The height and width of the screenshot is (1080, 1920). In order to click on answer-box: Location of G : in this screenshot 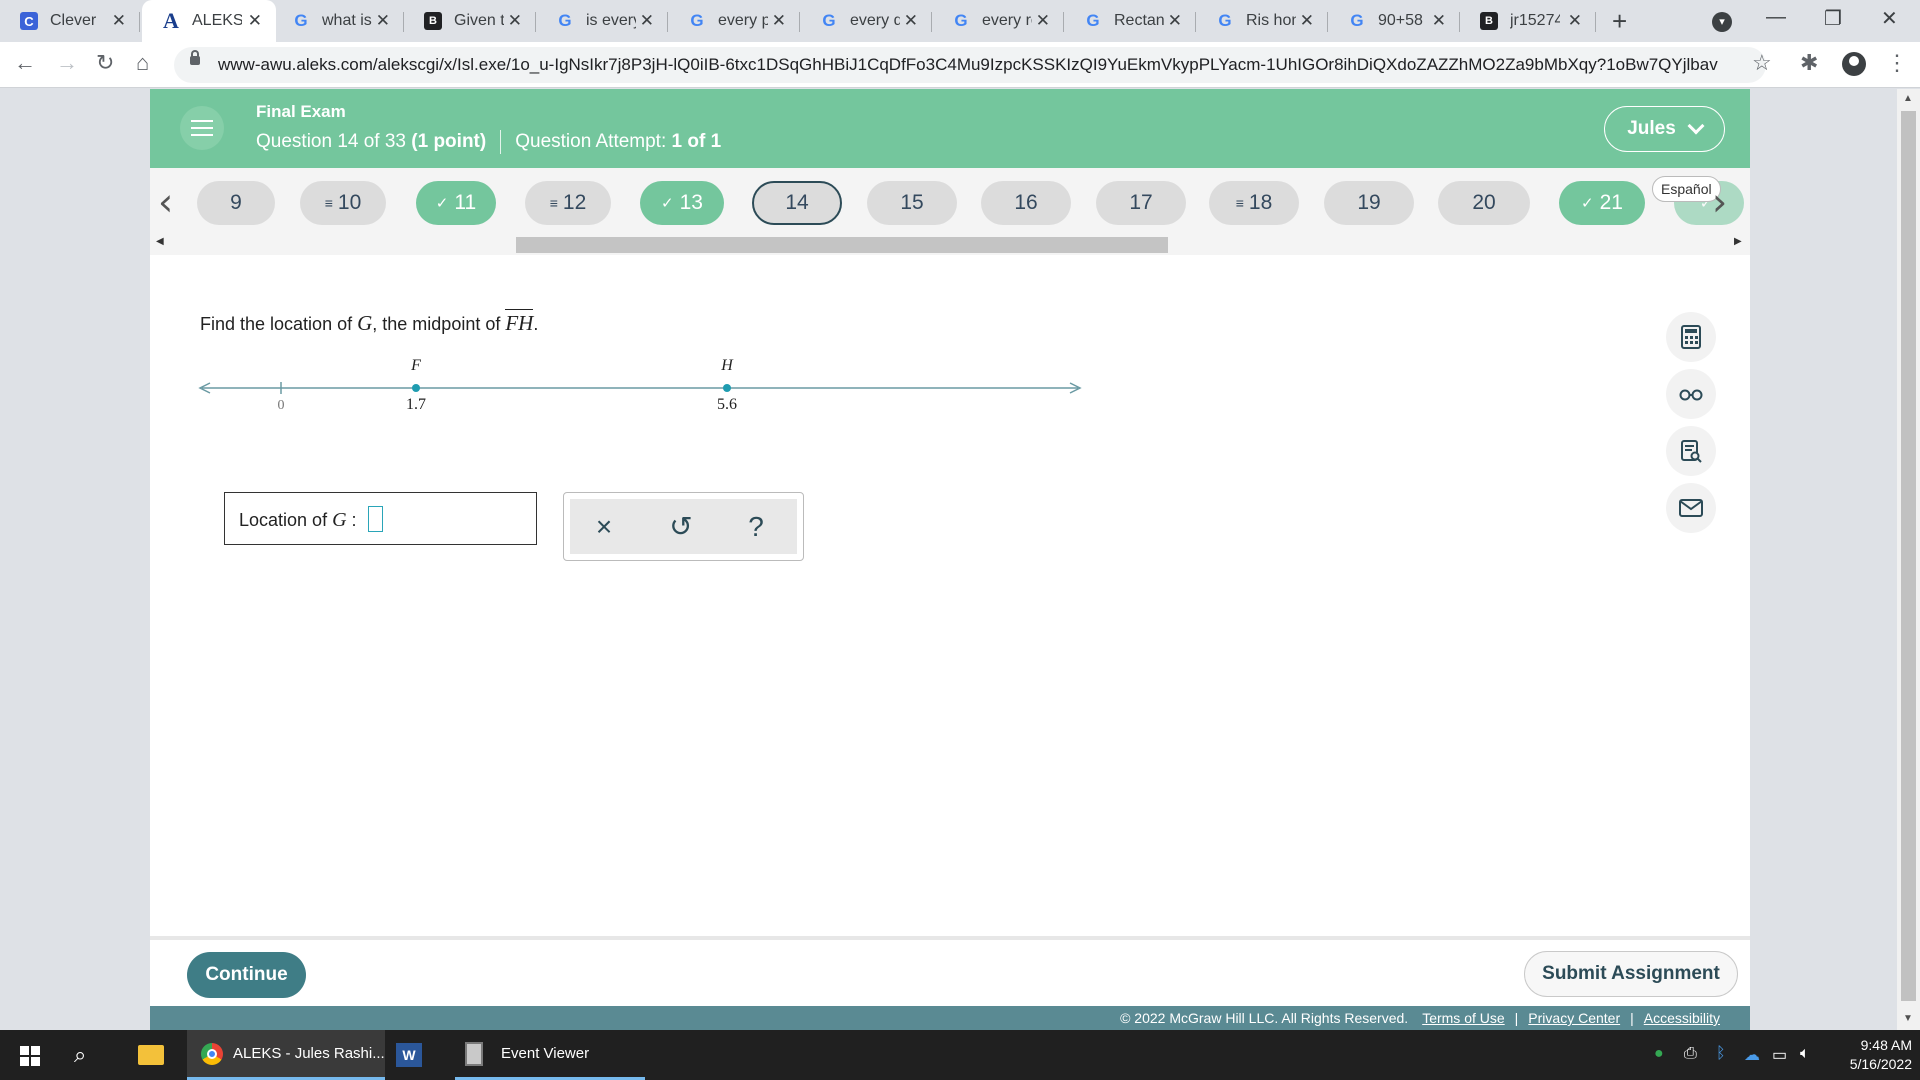, I will do `click(380, 518)`.